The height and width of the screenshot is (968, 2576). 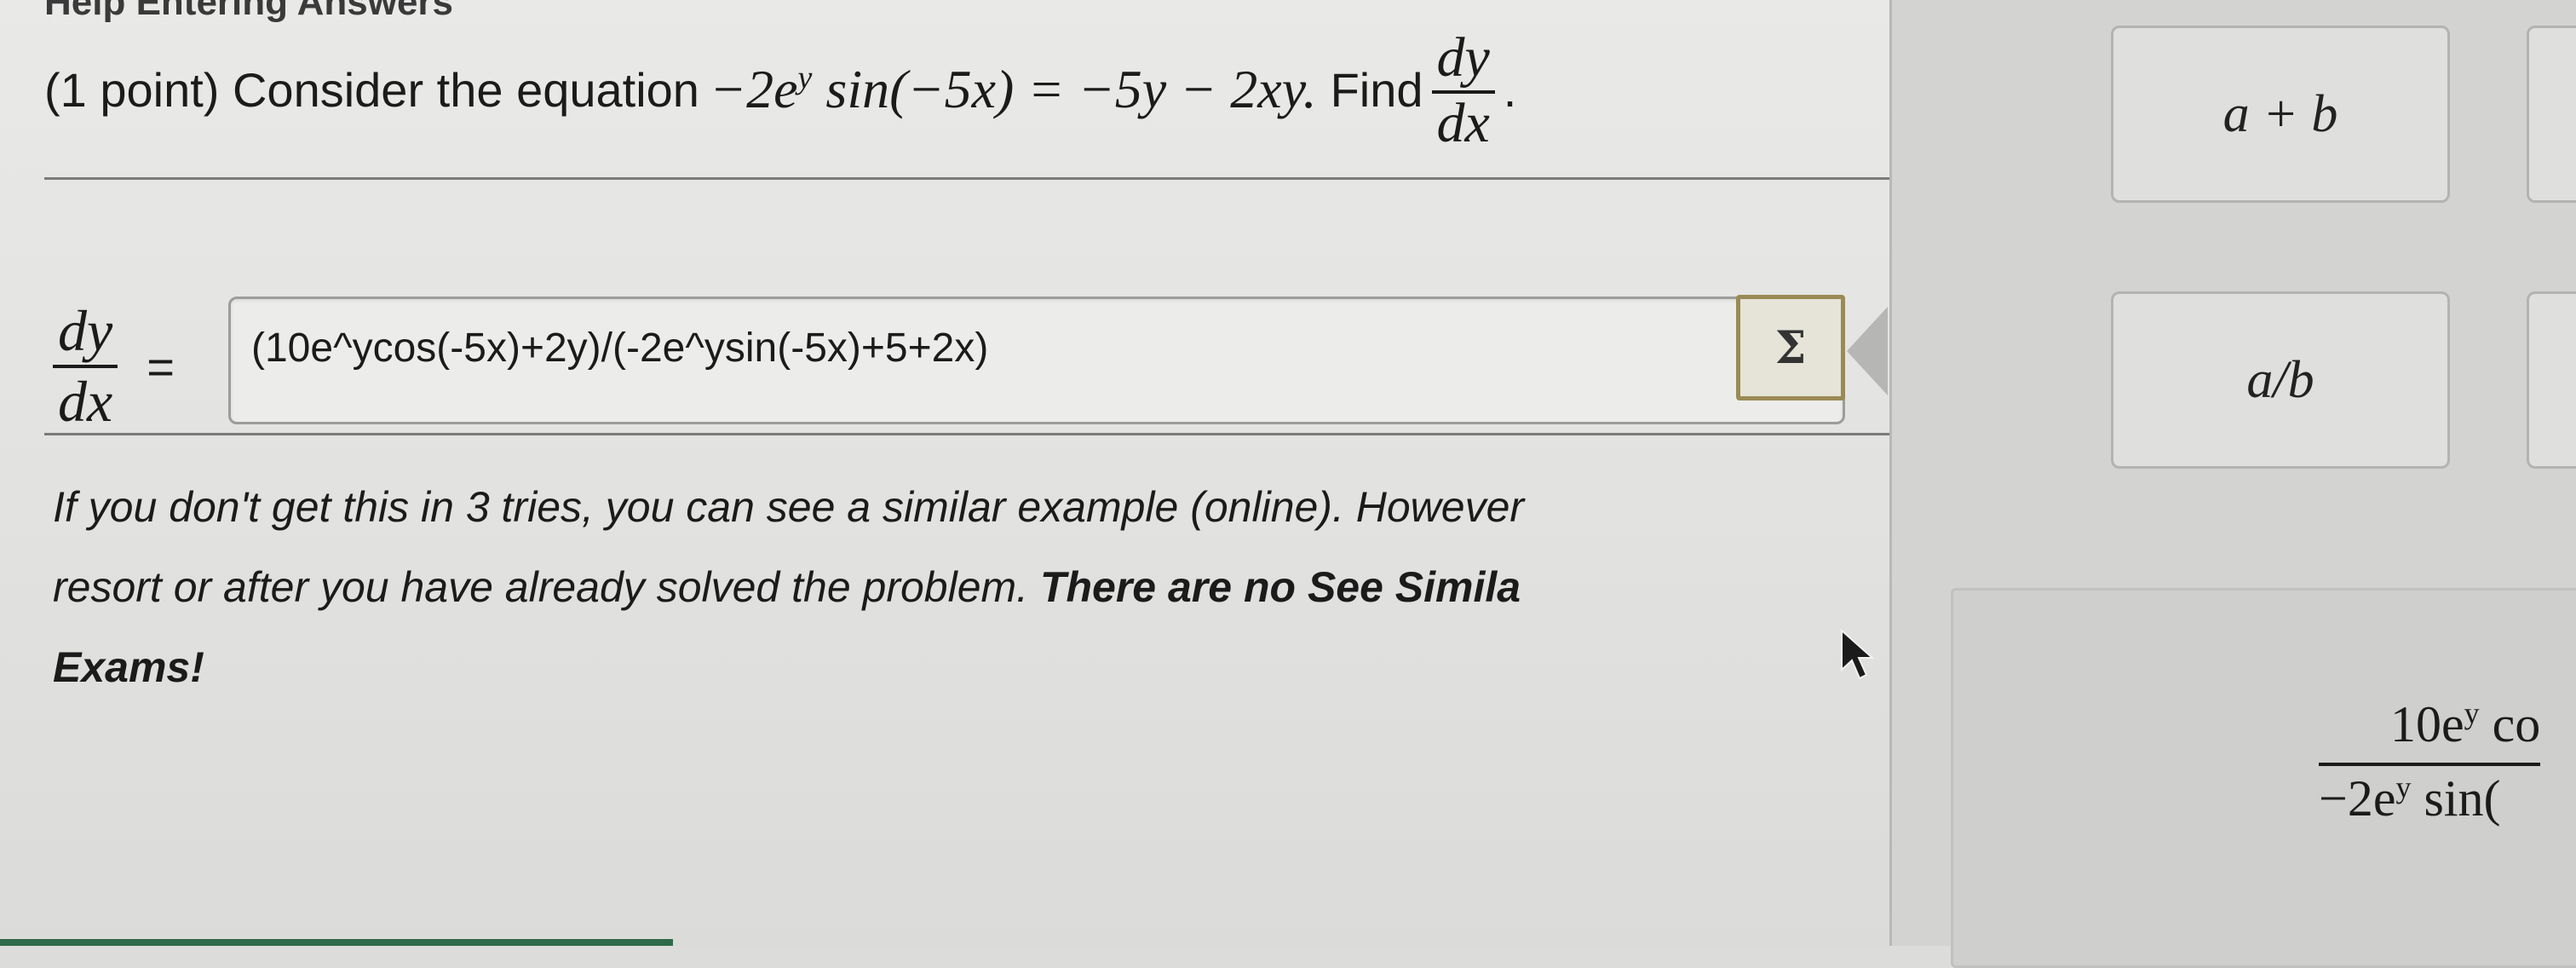 What do you see at coordinates (371, 89) in the screenshot?
I see `question-lead: (1 point) Consider the equation` at bounding box center [371, 89].